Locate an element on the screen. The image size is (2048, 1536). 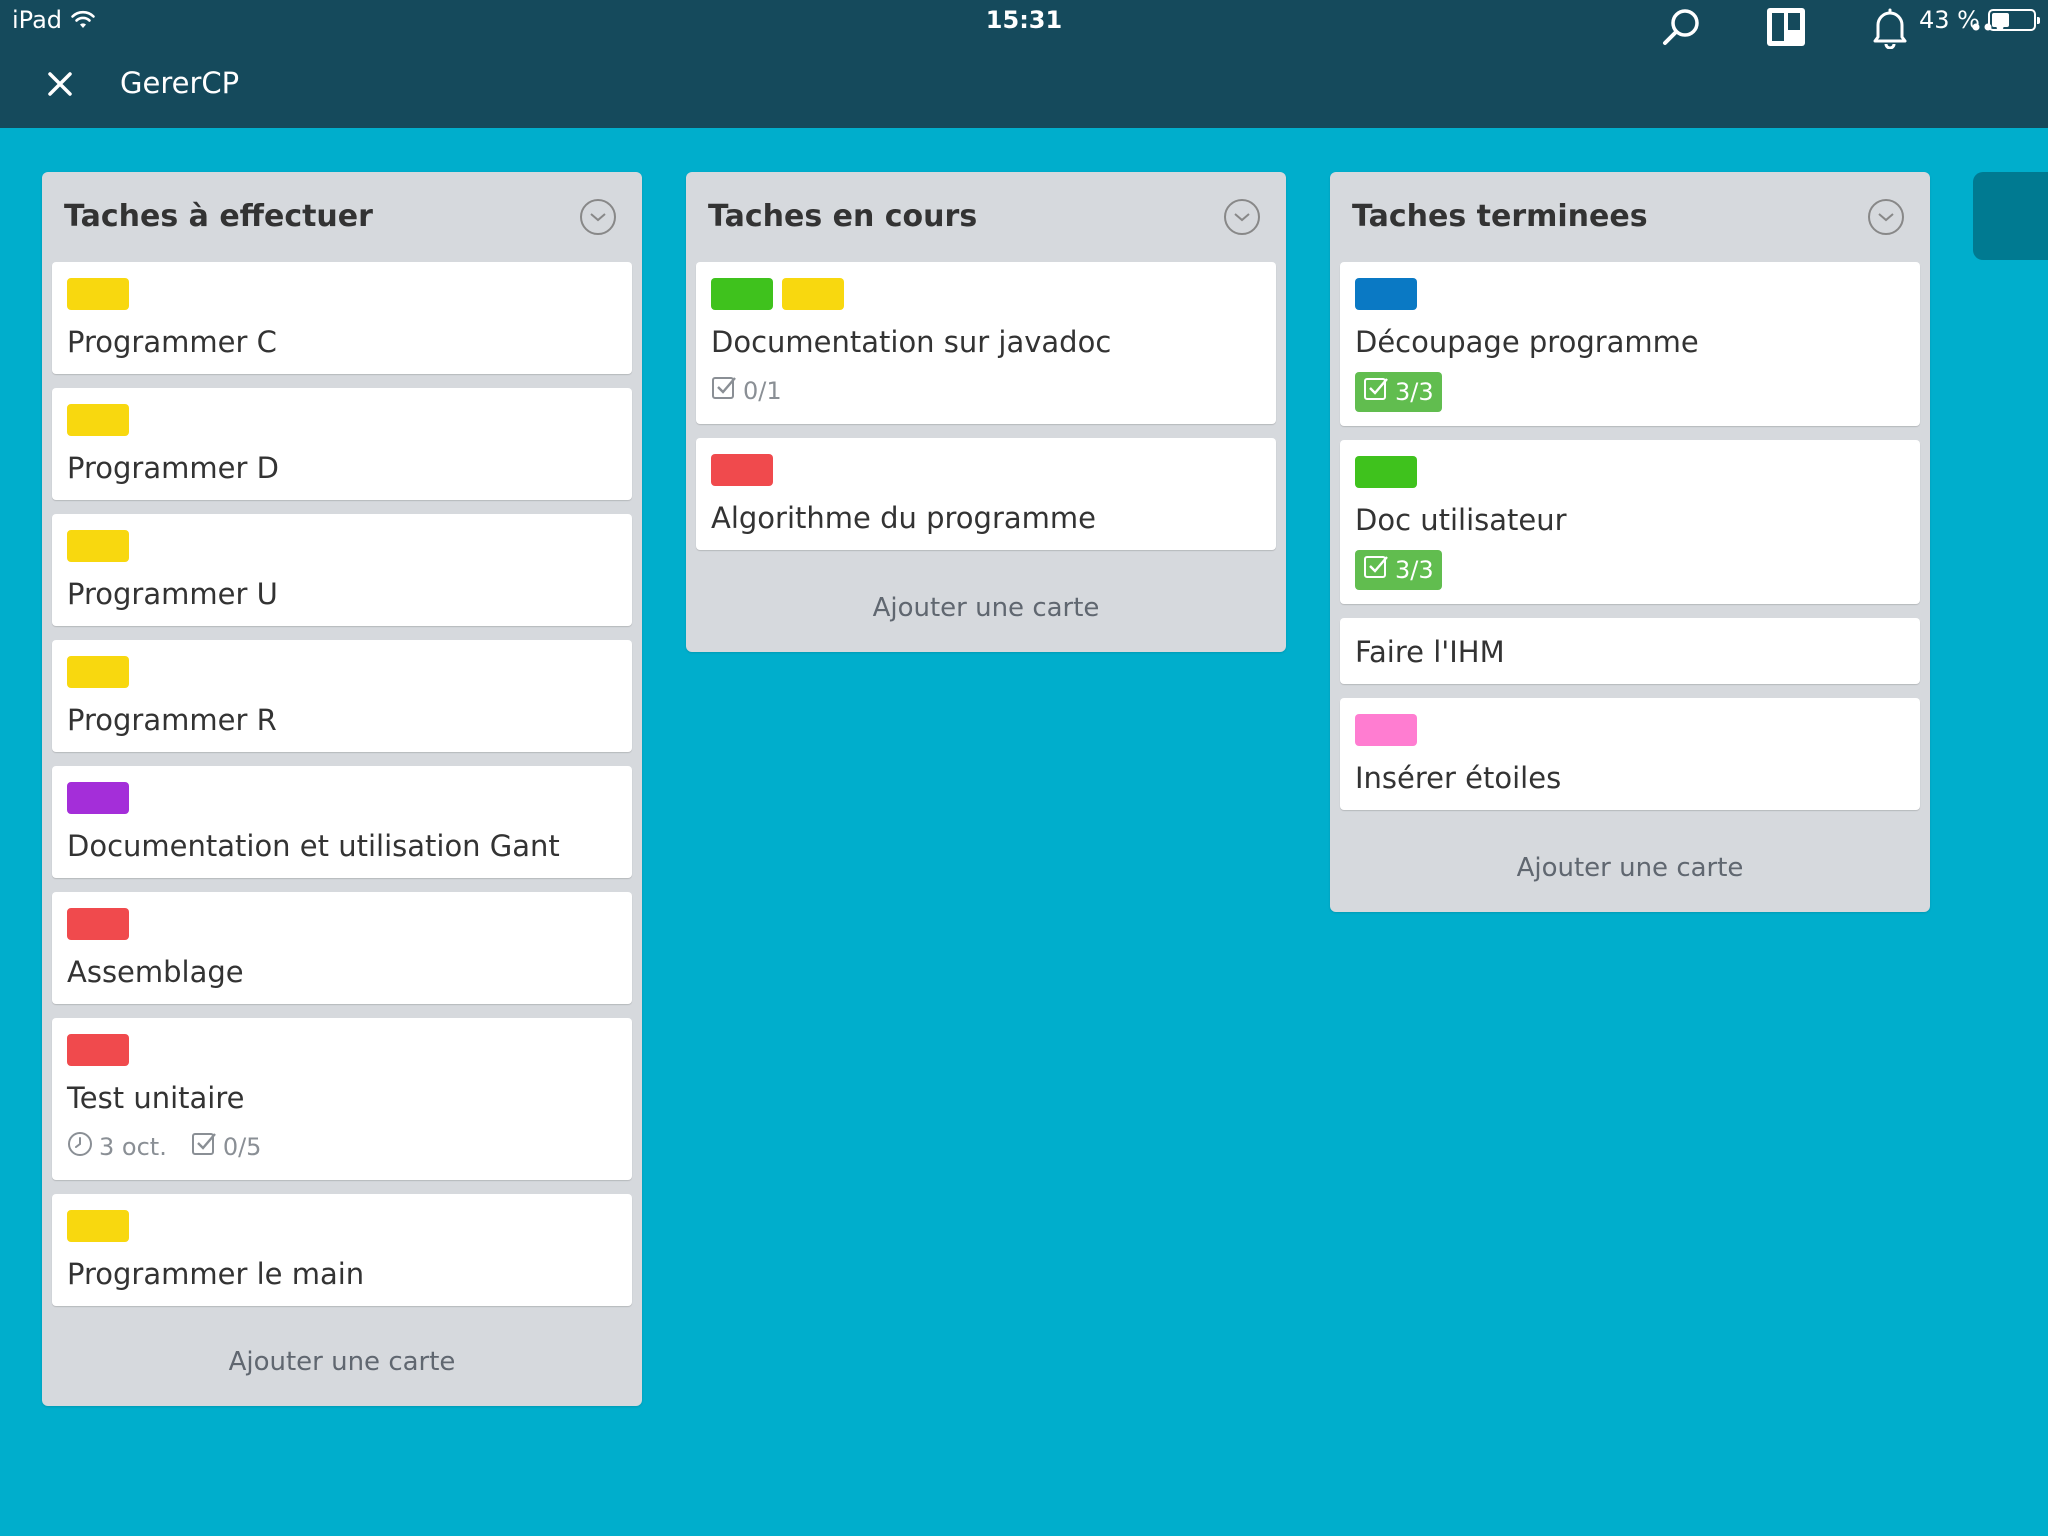
card: Programmer U is located at coordinates (342, 570).